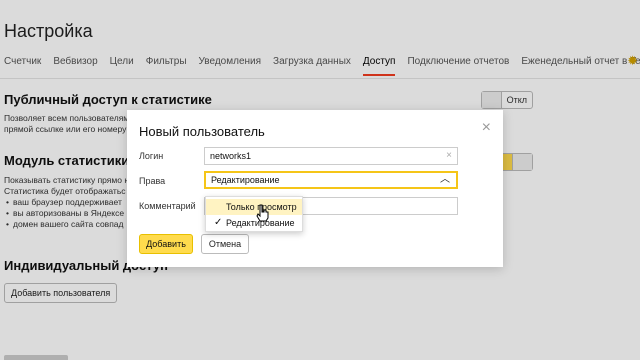 This screenshot has width=640, height=360. Describe the element at coordinates (254, 223) in the screenshot. I see `option-edit: ✓ Редактирование` at that location.